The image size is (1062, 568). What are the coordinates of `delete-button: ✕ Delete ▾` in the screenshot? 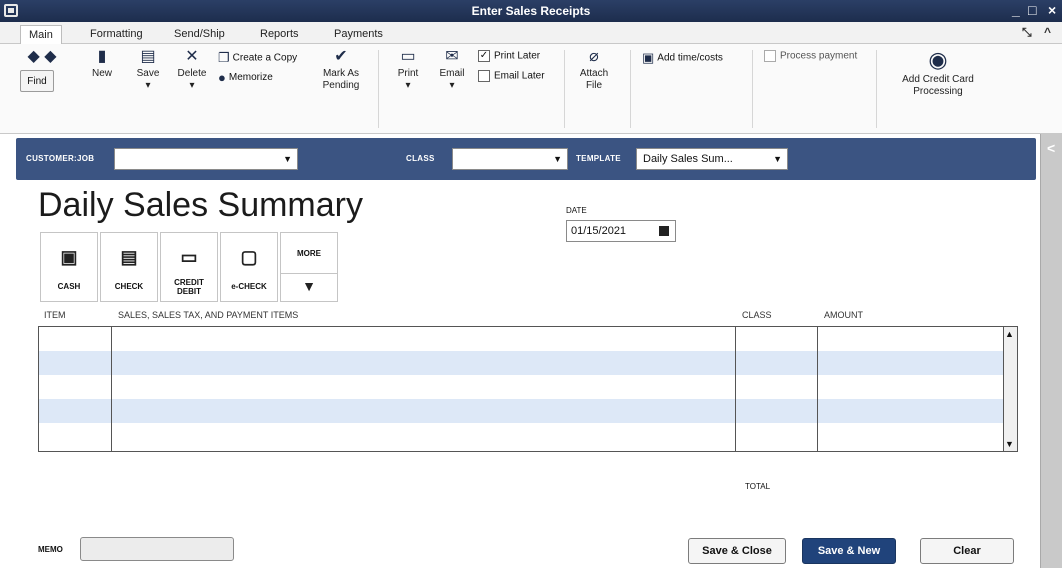 It's located at (192, 70).